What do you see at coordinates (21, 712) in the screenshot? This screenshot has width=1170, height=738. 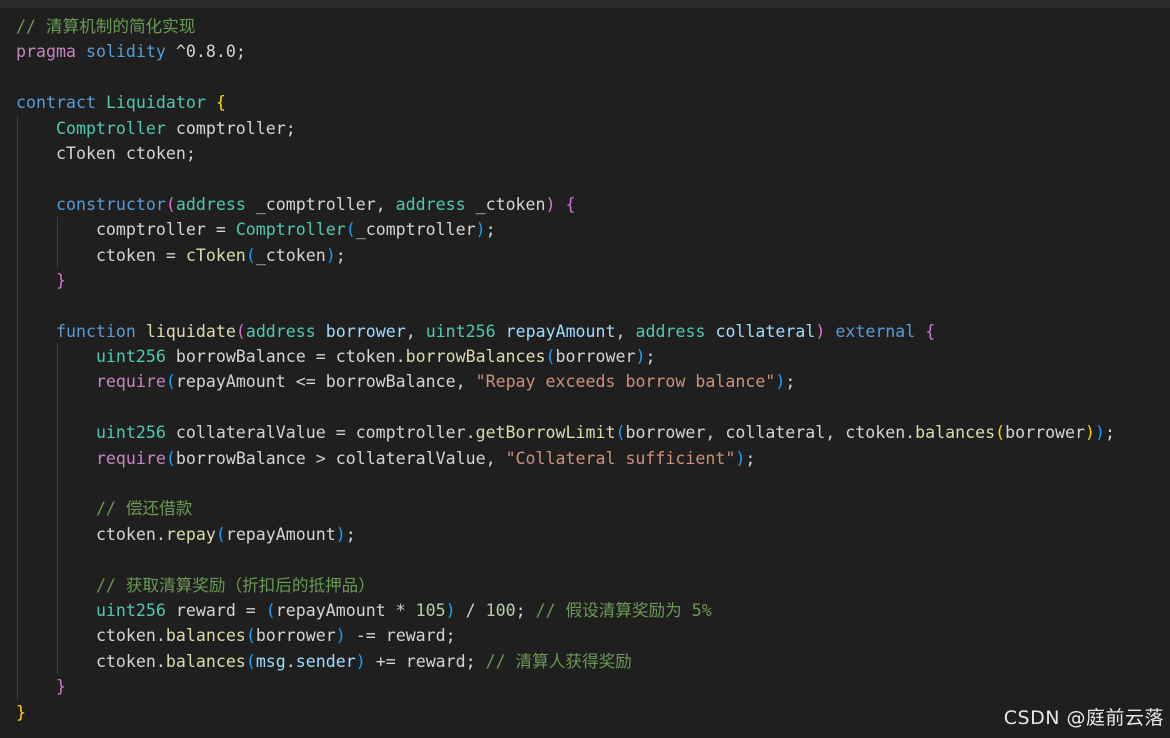 I see `code-token-bracket1: }` at bounding box center [21, 712].